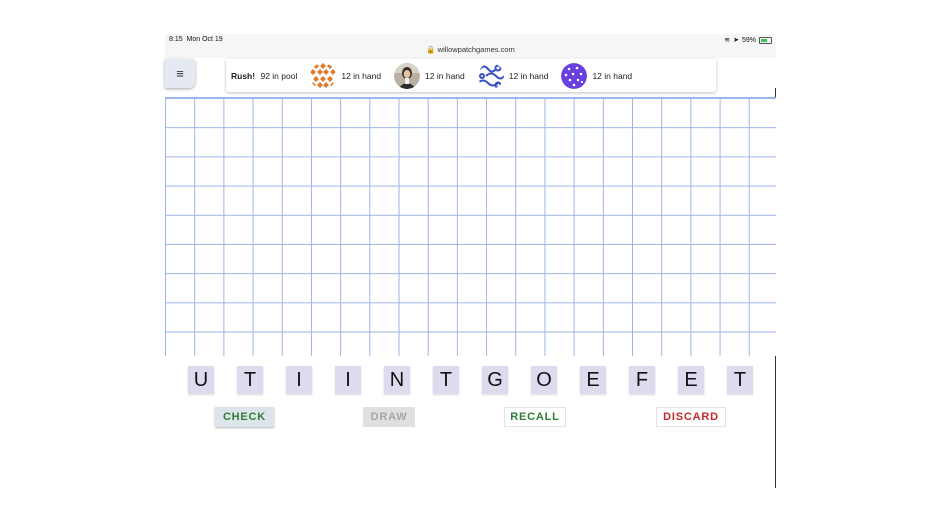 The height and width of the screenshot is (522, 928). What do you see at coordinates (204, 39) in the screenshot?
I see `status-date-text: Mon Oct 19` at bounding box center [204, 39].